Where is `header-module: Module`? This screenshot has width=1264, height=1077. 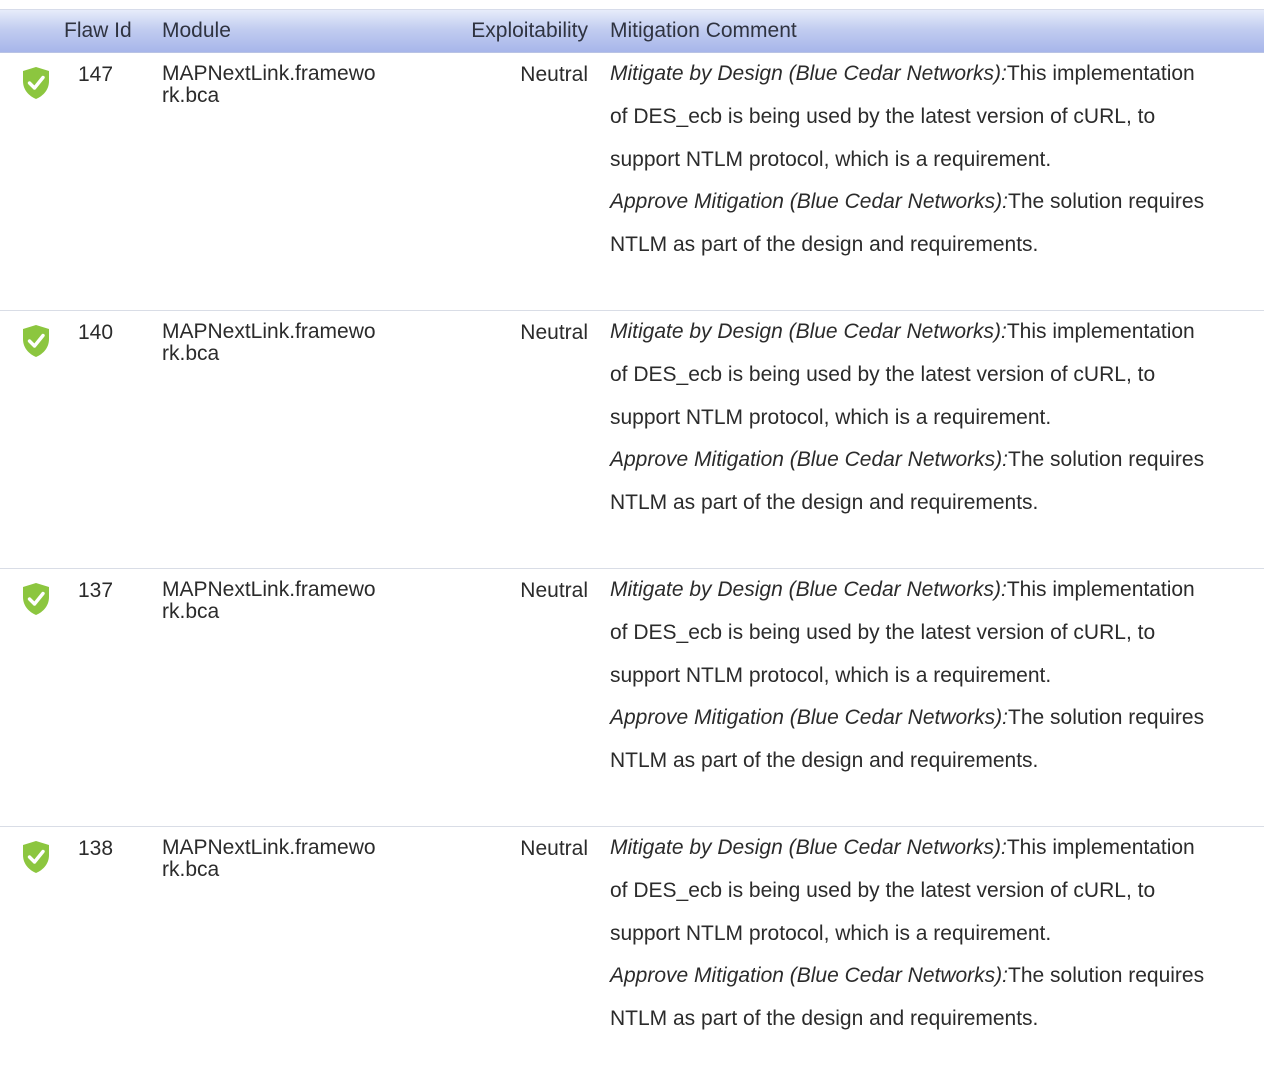
header-module: Module is located at coordinates (196, 30).